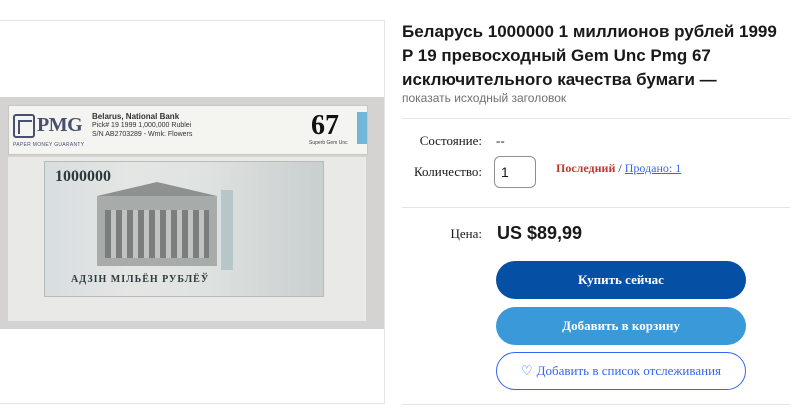 The image size is (800, 408). Describe the element at coordinates (157, 224) in the screenshot. I see `note-building-illustration` at that location.